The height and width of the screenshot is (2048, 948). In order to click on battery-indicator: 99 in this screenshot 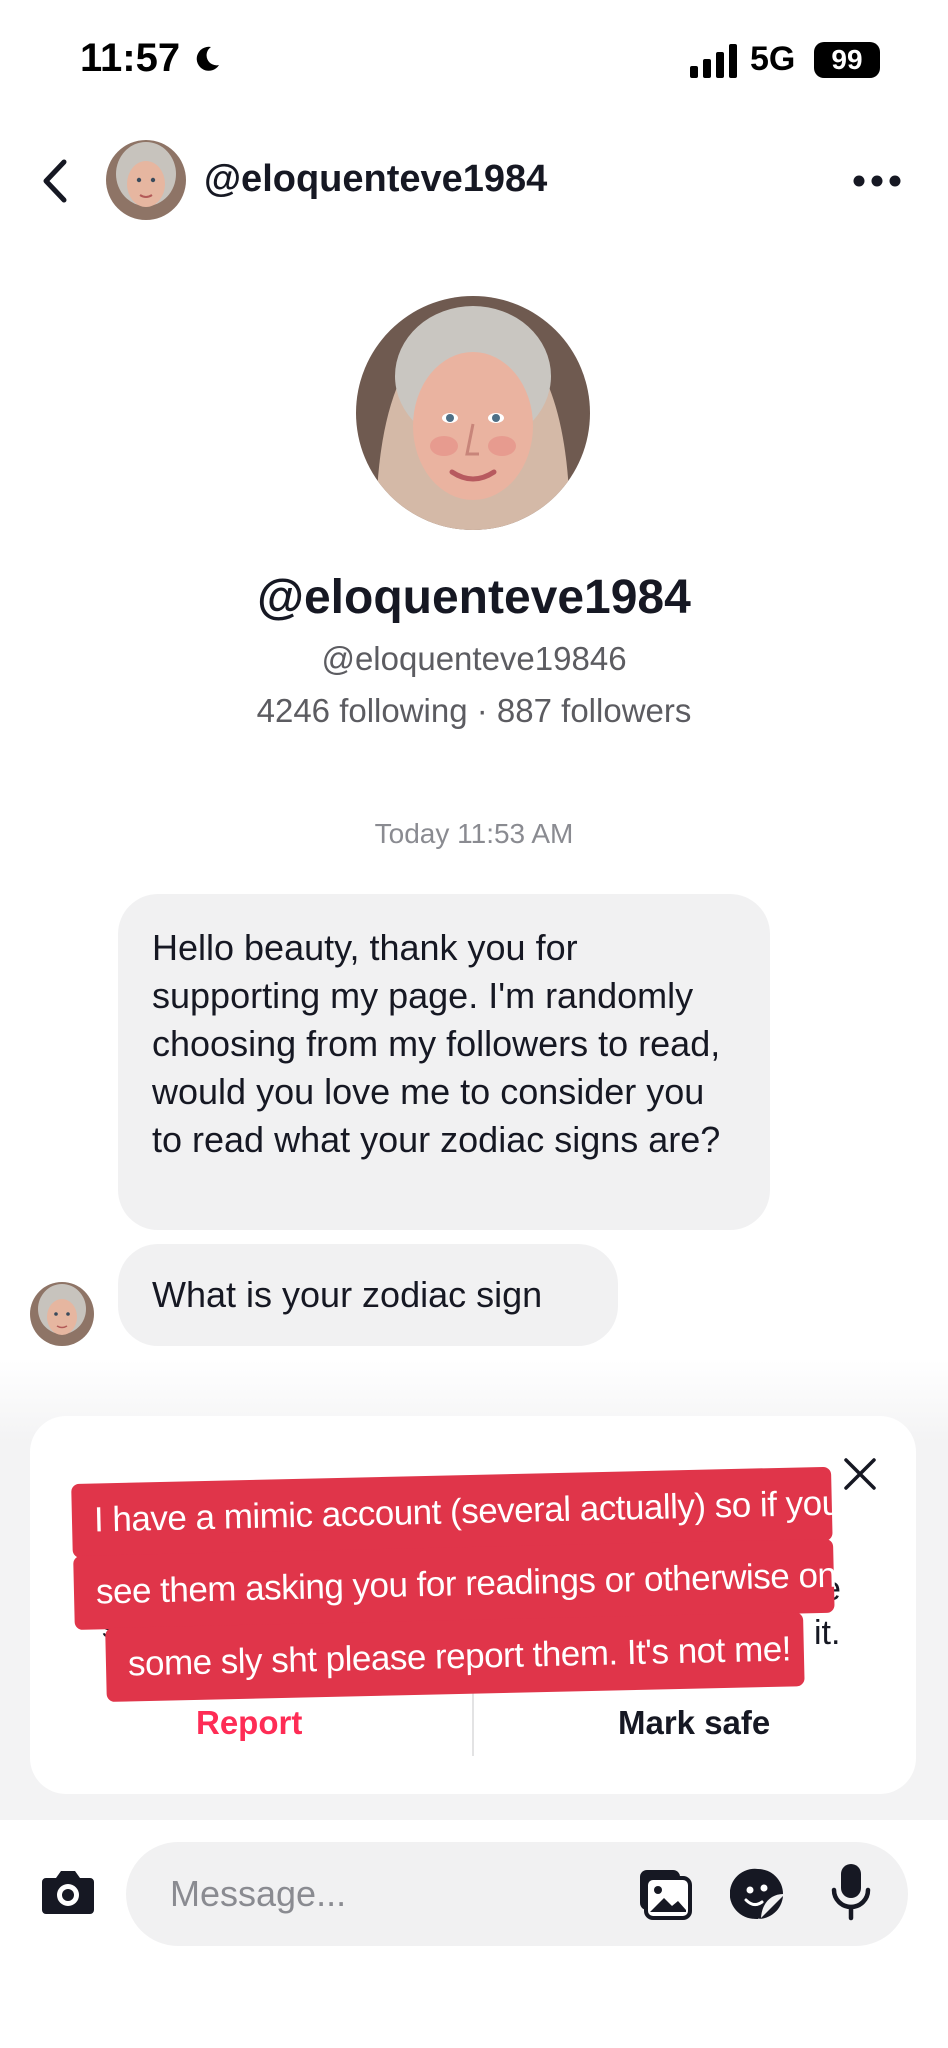, I will do `click(847, 60)`.